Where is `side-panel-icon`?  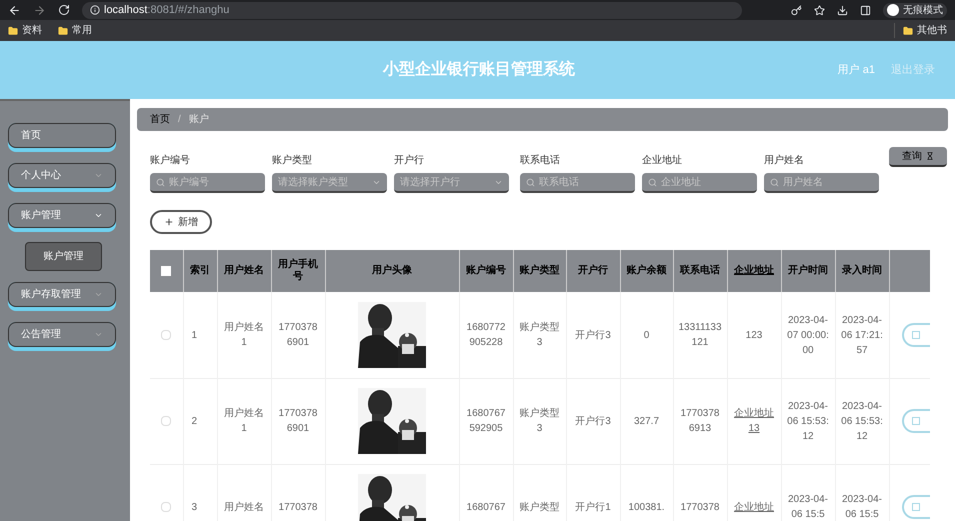 side-panel-icon is located at coordinates (865, 10).